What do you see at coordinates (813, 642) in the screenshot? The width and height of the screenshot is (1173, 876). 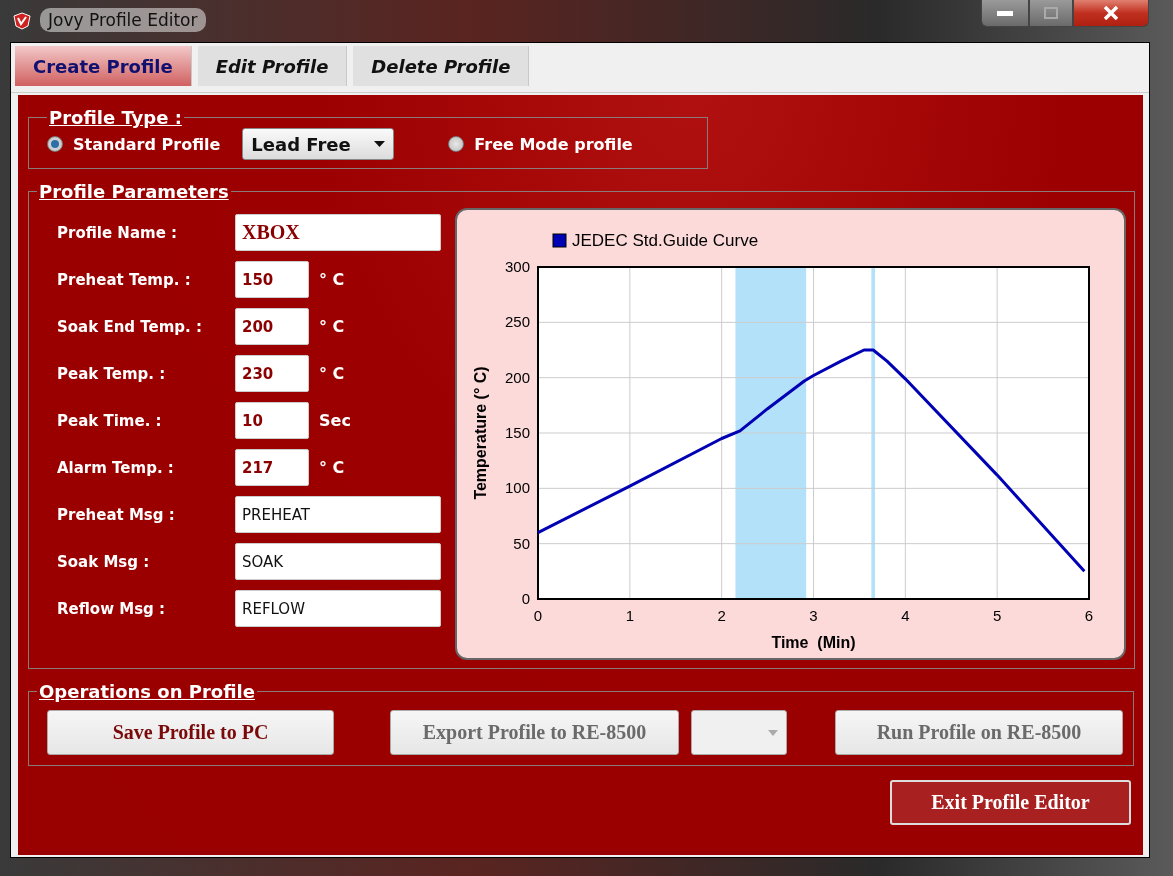 I see `x-axis-title: Time (Min)` at bounding box center [813, 642].